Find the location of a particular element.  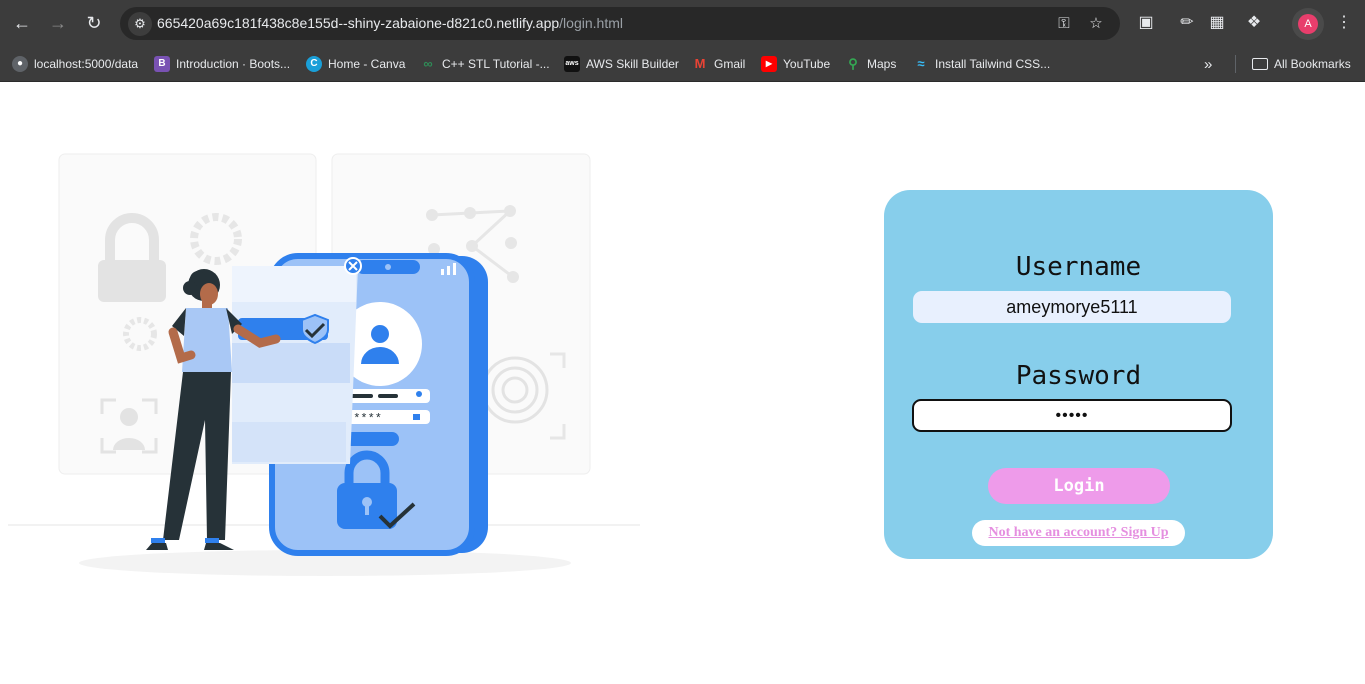

password-input is located at coordinates (1072, 415).